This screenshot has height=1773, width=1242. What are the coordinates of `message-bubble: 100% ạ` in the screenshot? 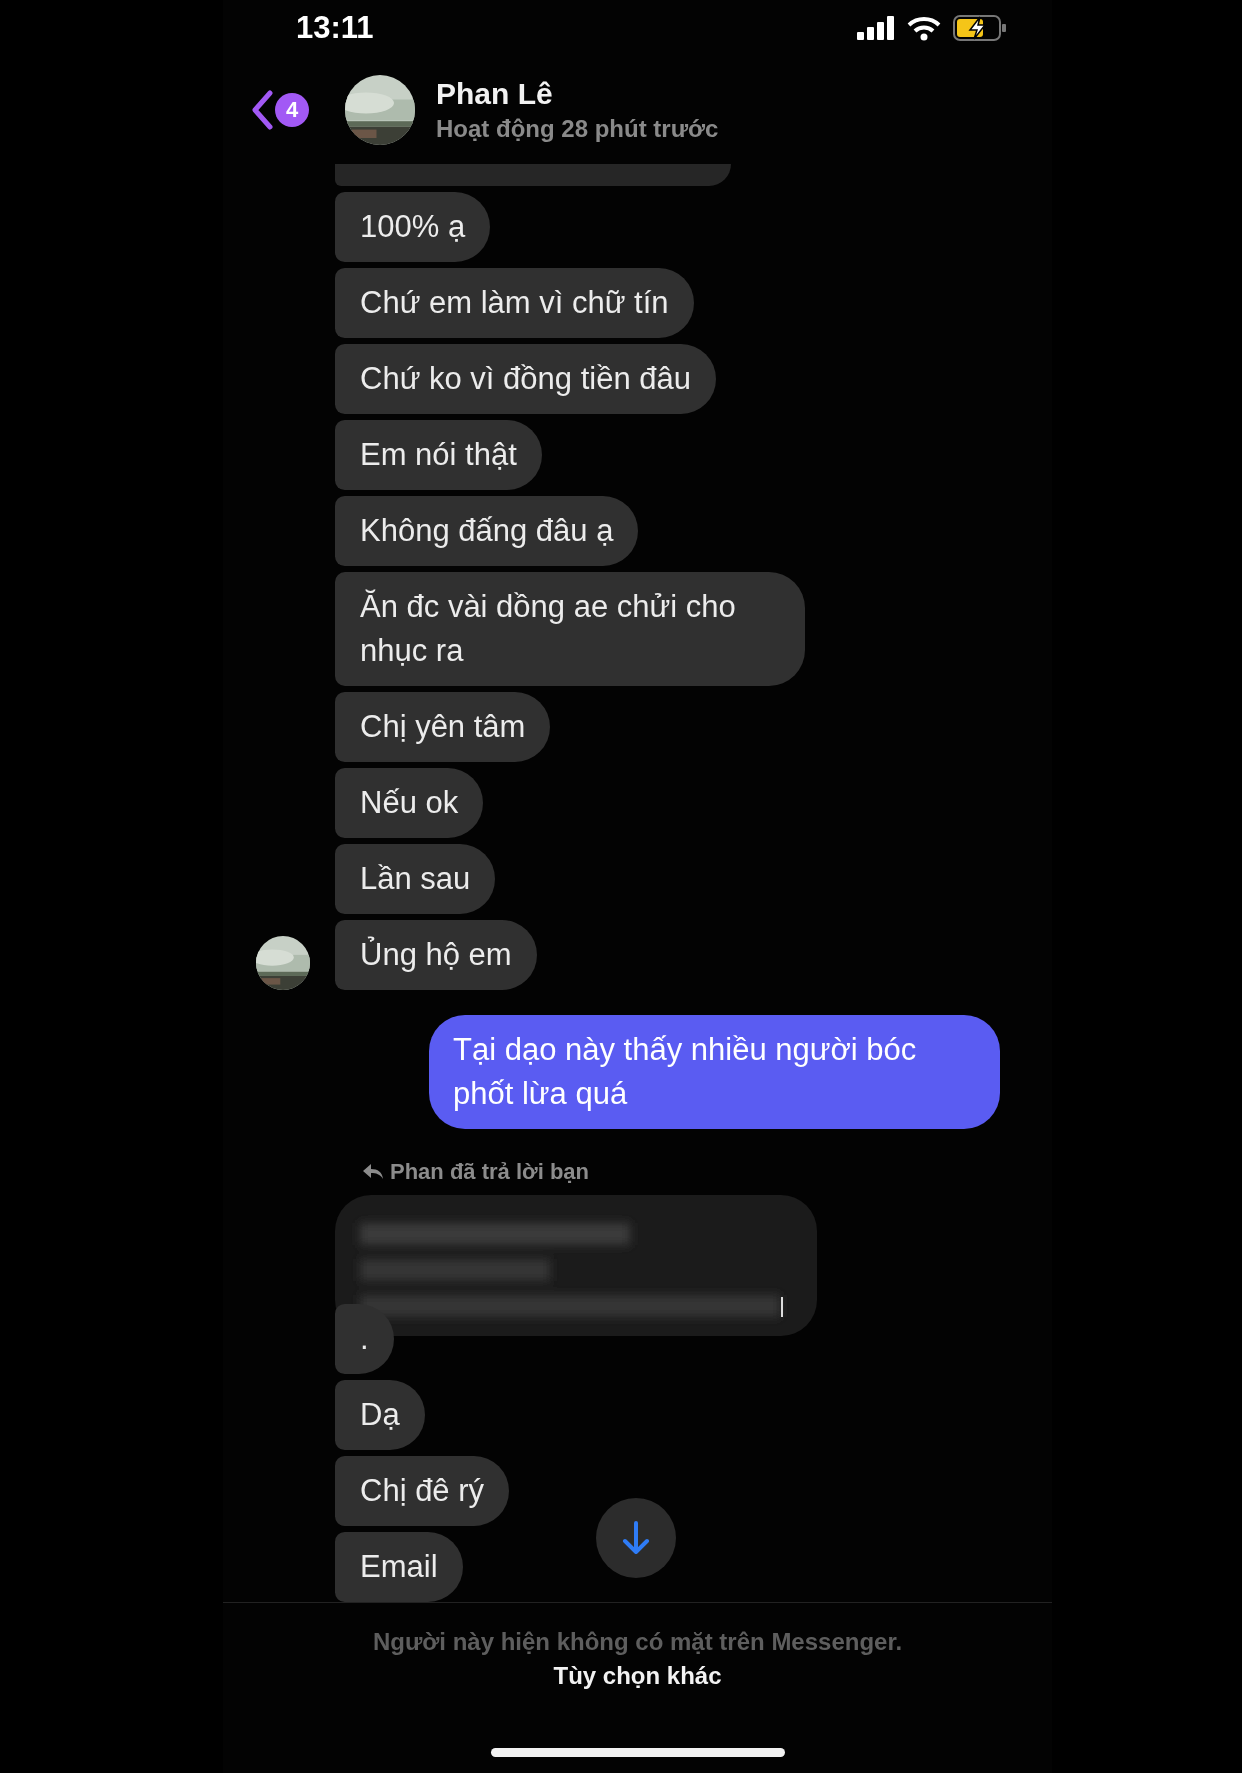 It's located at (413, 227).